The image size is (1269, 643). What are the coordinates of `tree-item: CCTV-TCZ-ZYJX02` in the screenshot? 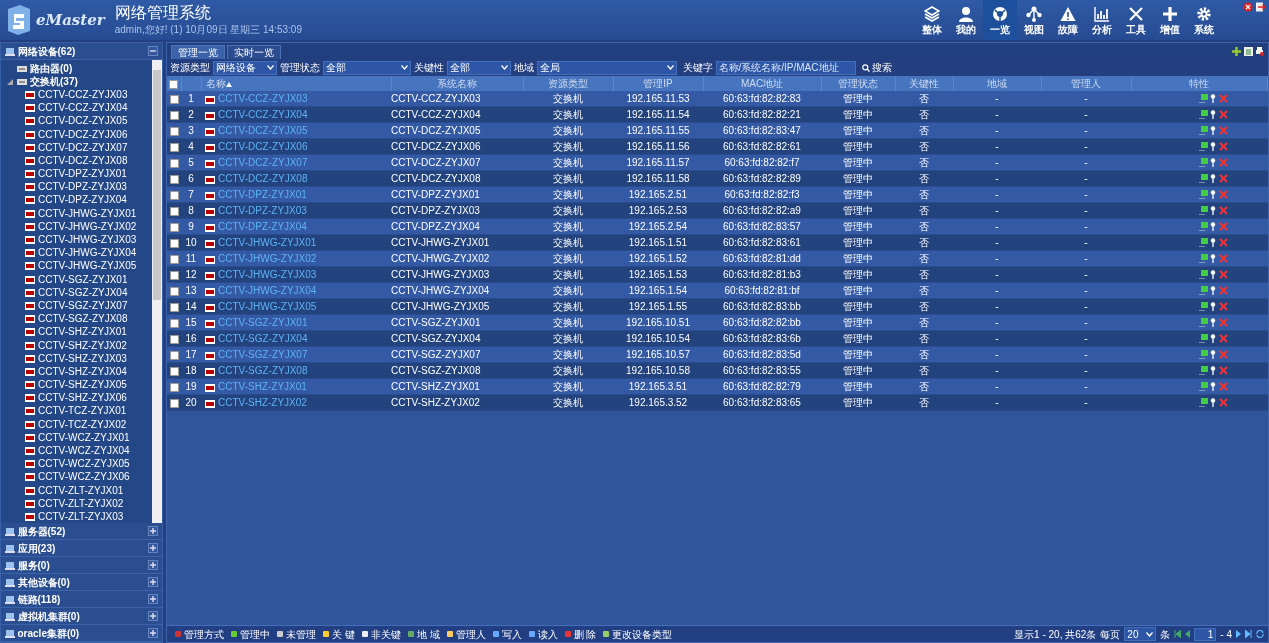 It's located at (82, 424).